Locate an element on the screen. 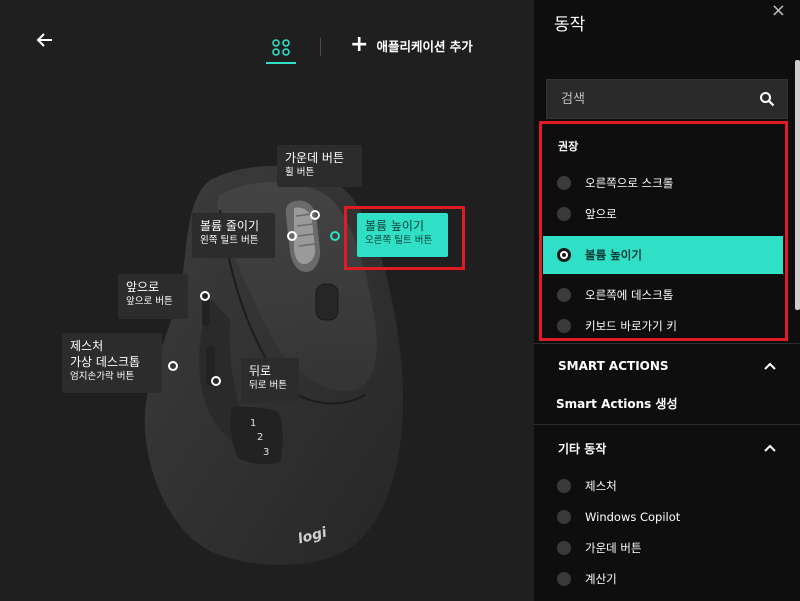 This screenshot has height=601, width=800. smart-actions-section-toggle: SMART ACTIONS is located at coordinates (667, 366).